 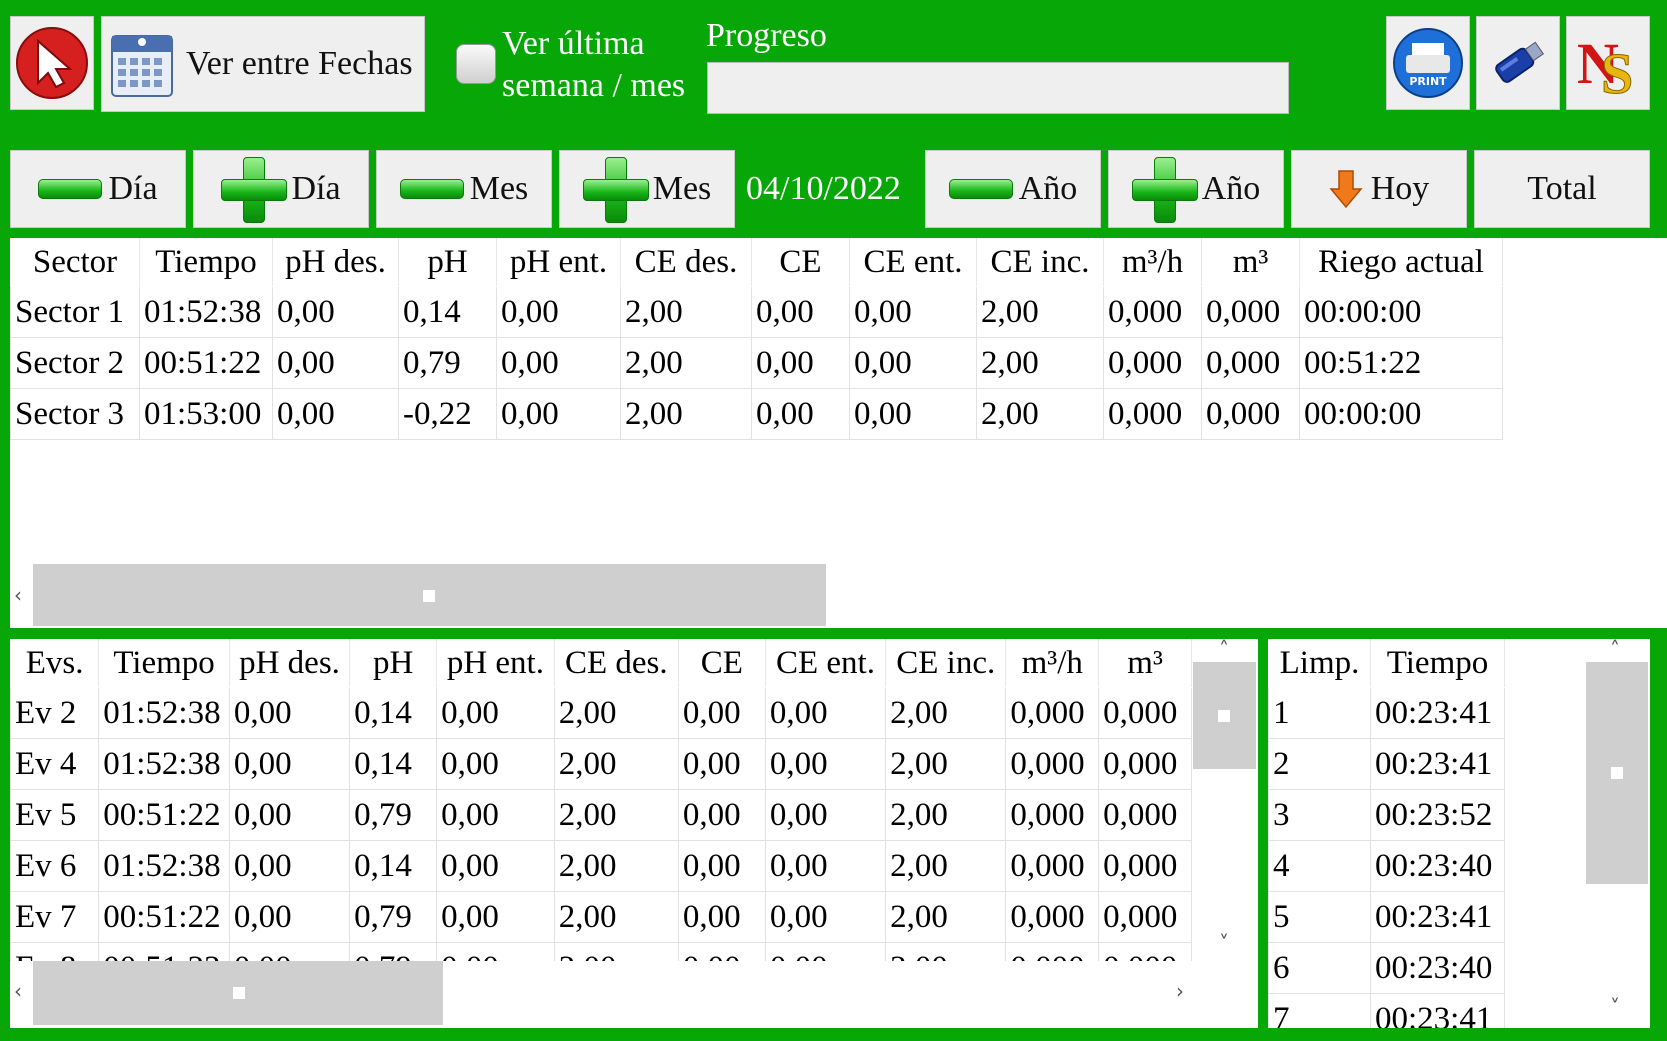 What do you see at coordinates (1180, 991) in the screenshot?
I see `scroll-right-icon: ›` at bounding box center [1180, 991].